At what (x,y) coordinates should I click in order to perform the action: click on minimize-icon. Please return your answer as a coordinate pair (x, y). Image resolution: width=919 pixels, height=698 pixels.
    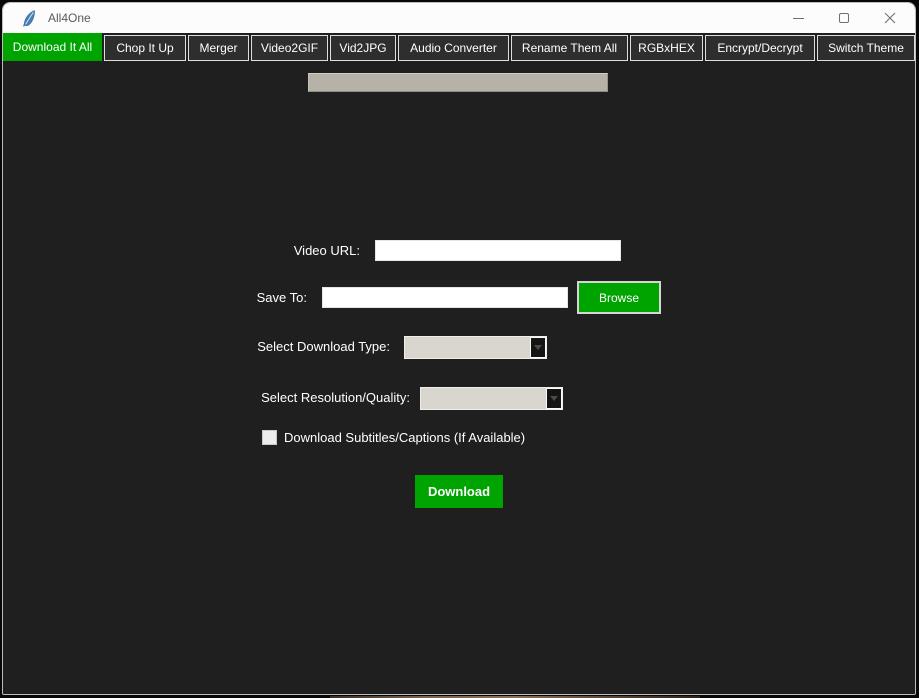
    Looking at the image, I should click on (798, 18).